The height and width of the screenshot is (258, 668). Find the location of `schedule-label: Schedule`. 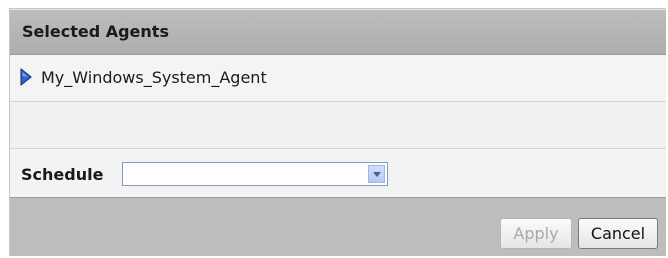

schedule-label: Schedule is located at coordinates (62, 174).